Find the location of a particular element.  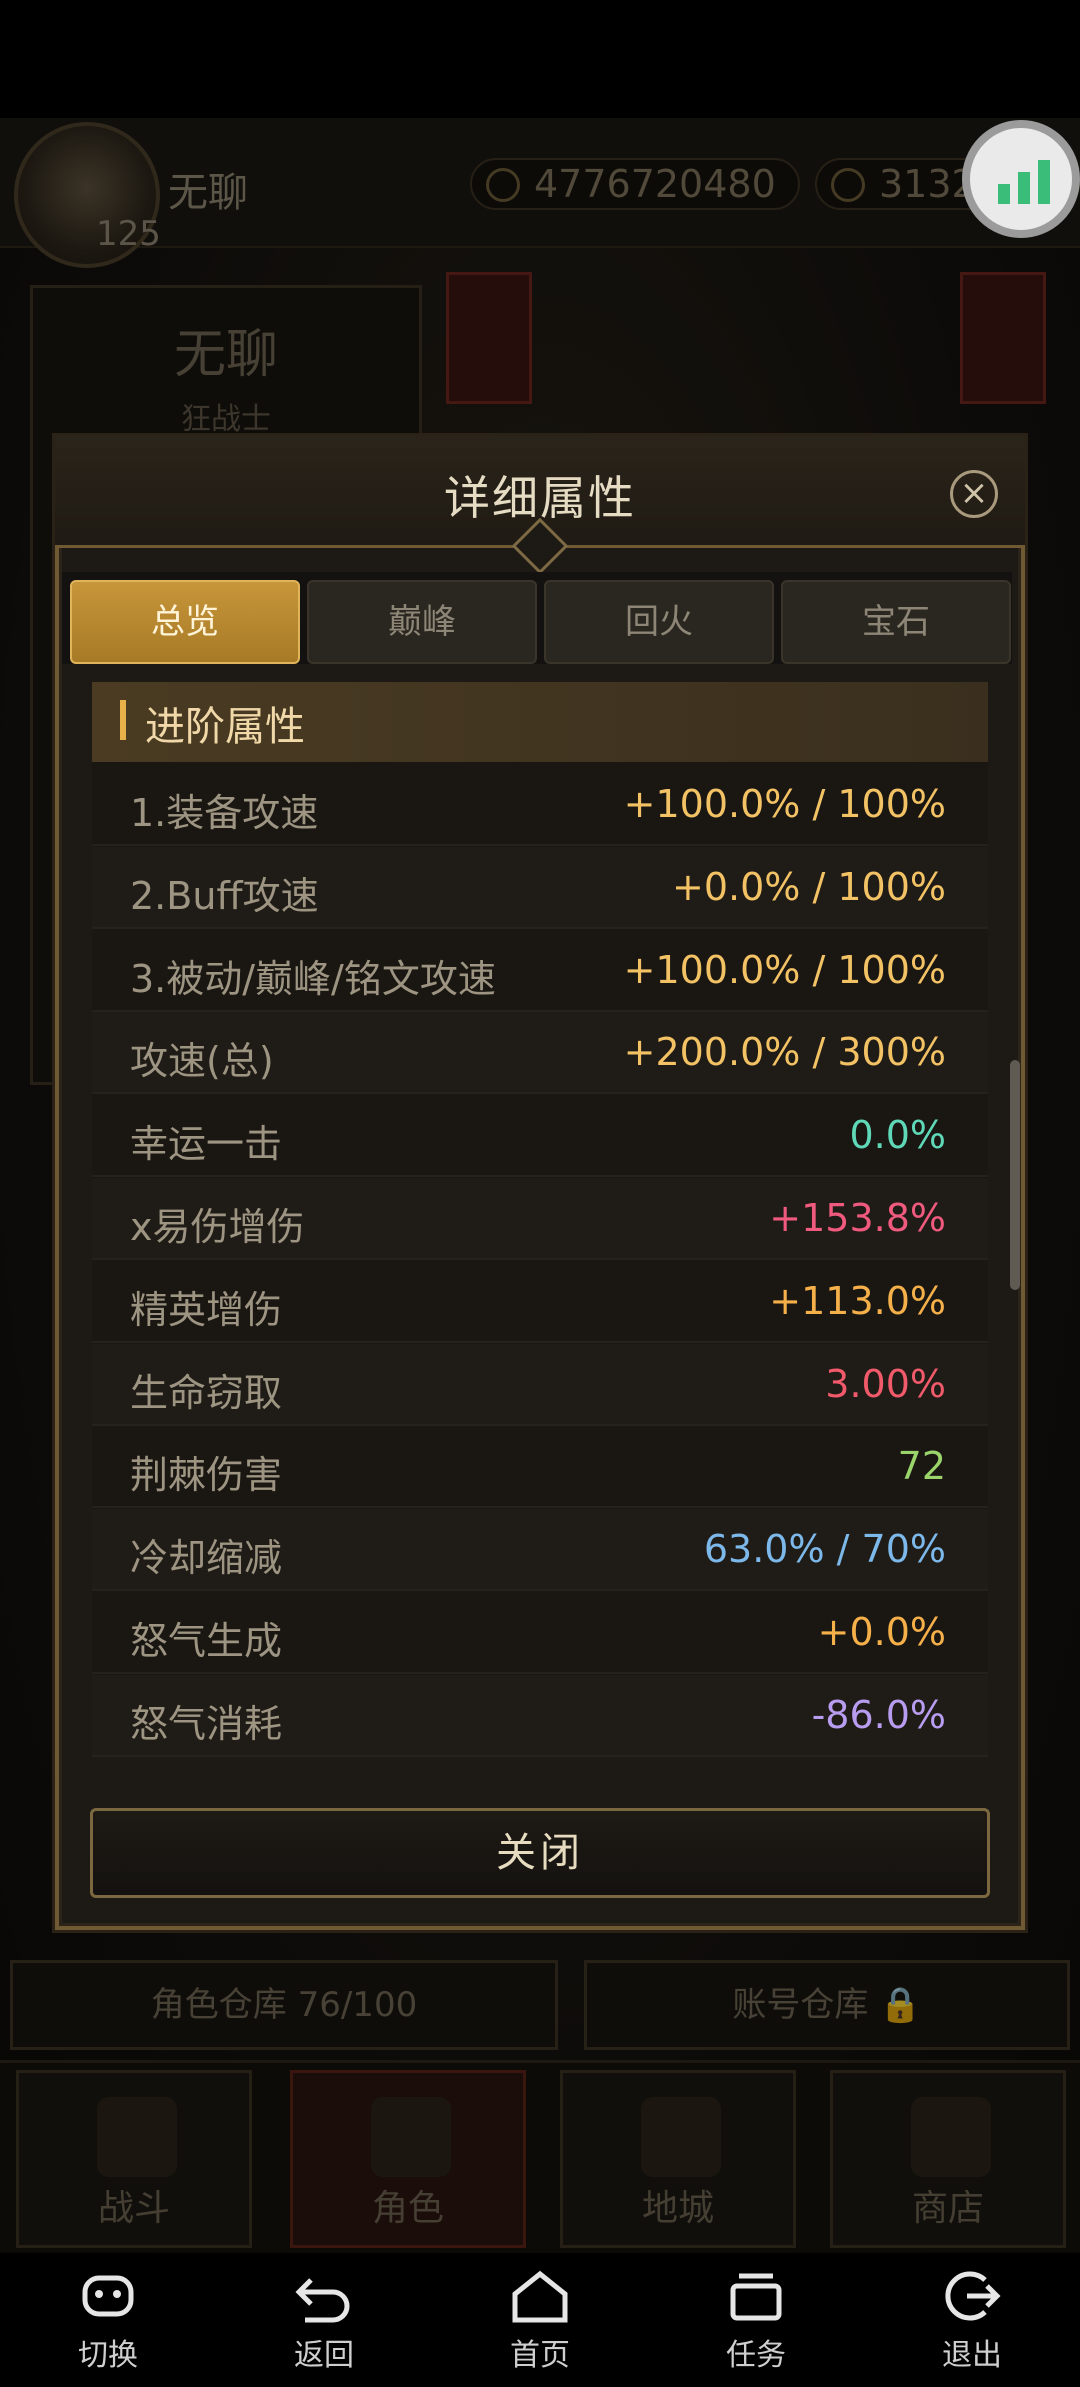

attribute-label: 攻速(总) is located at coordinates (202, 1061).